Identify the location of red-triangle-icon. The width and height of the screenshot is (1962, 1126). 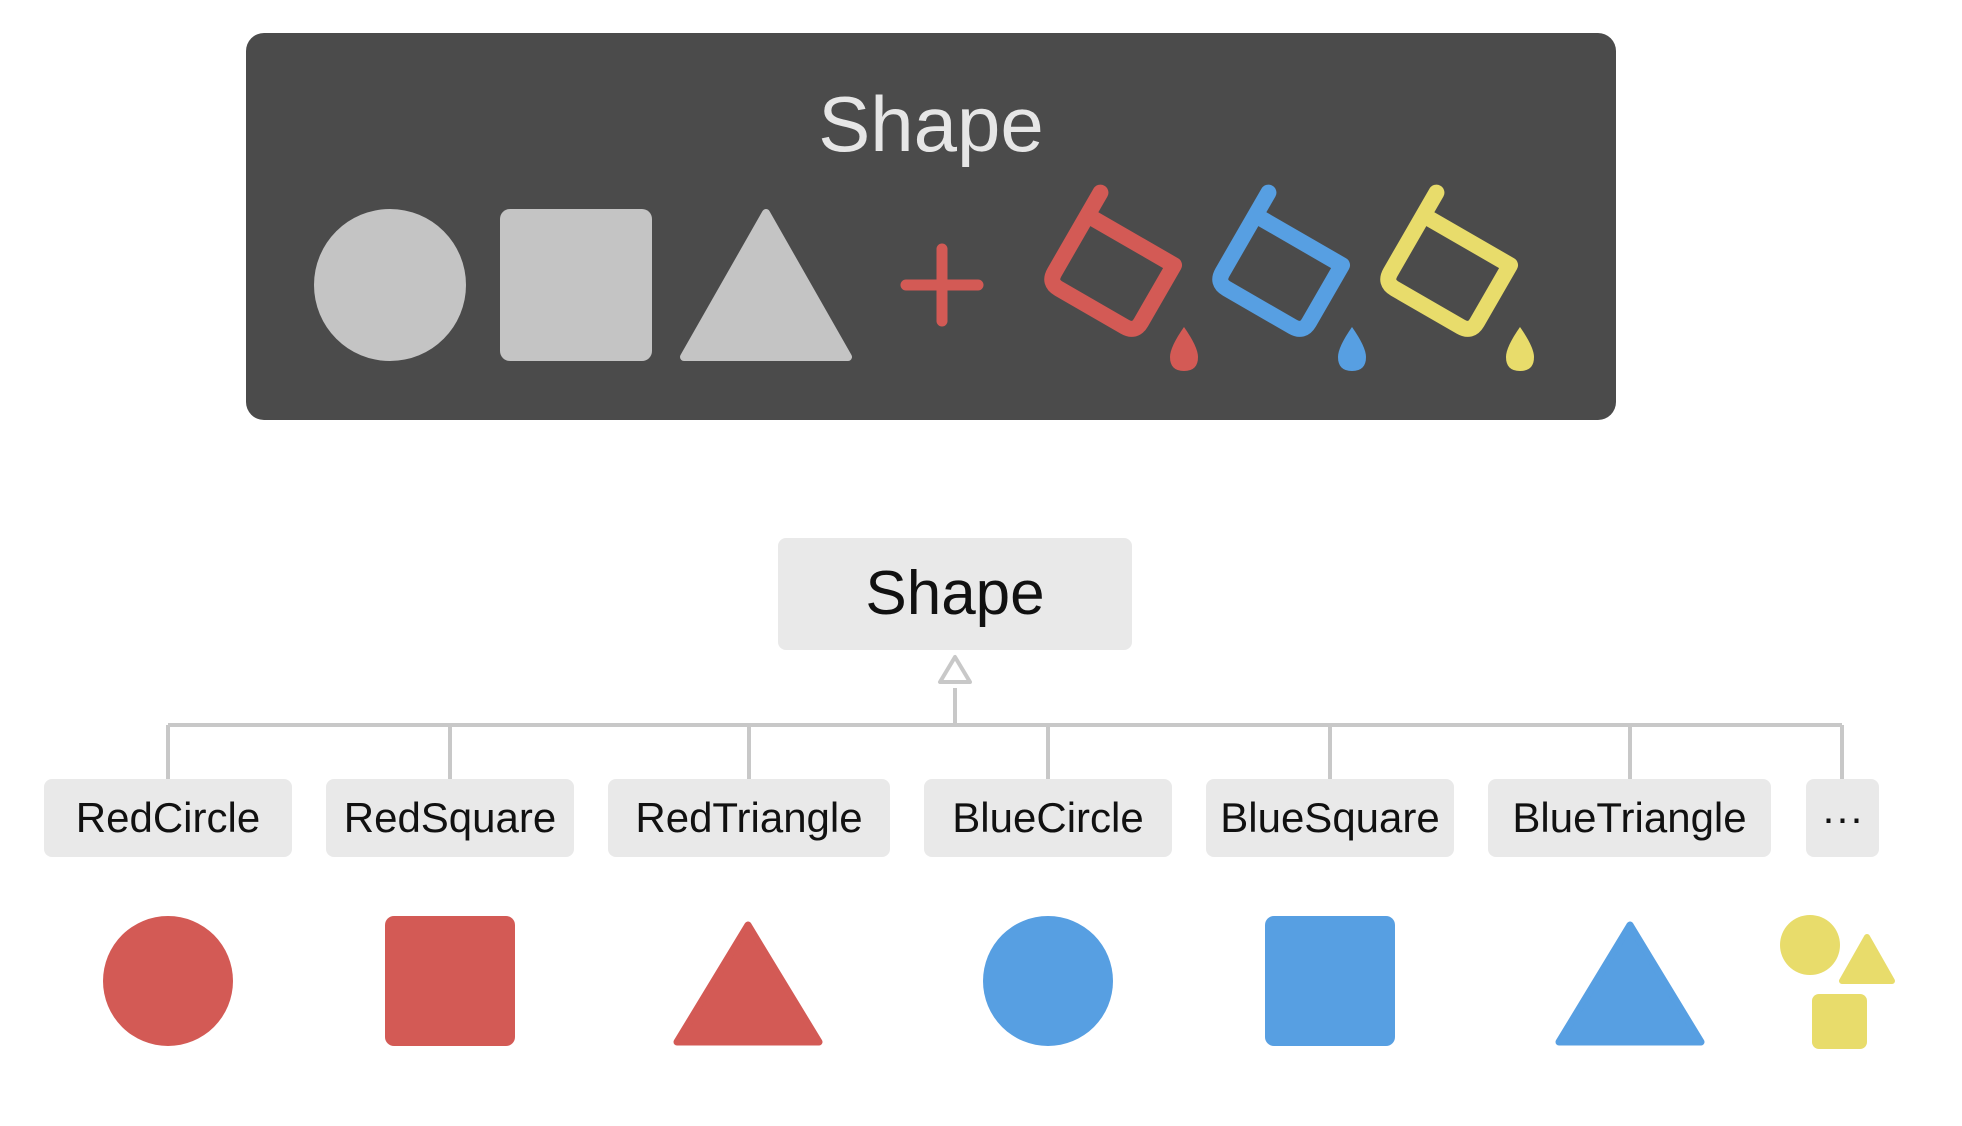
(748, 983).